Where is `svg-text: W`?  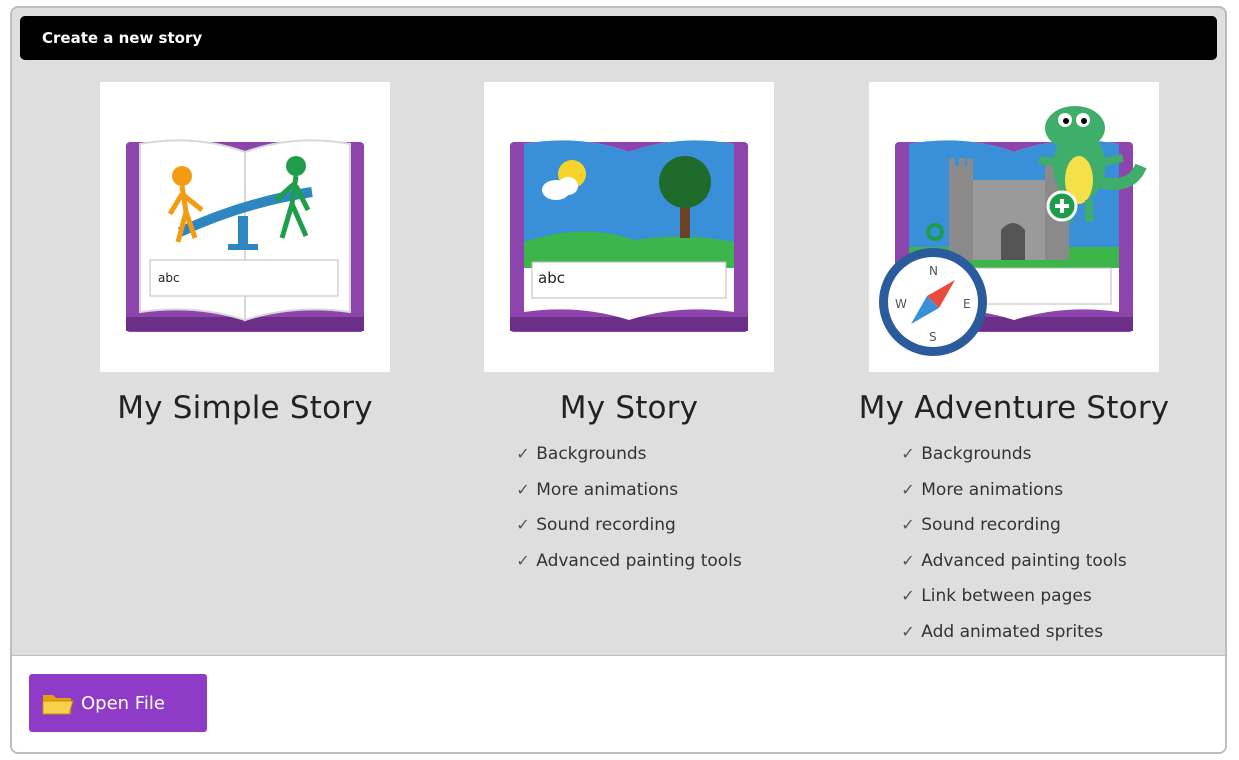
svg-text: W is located at coordinates (901, 304).